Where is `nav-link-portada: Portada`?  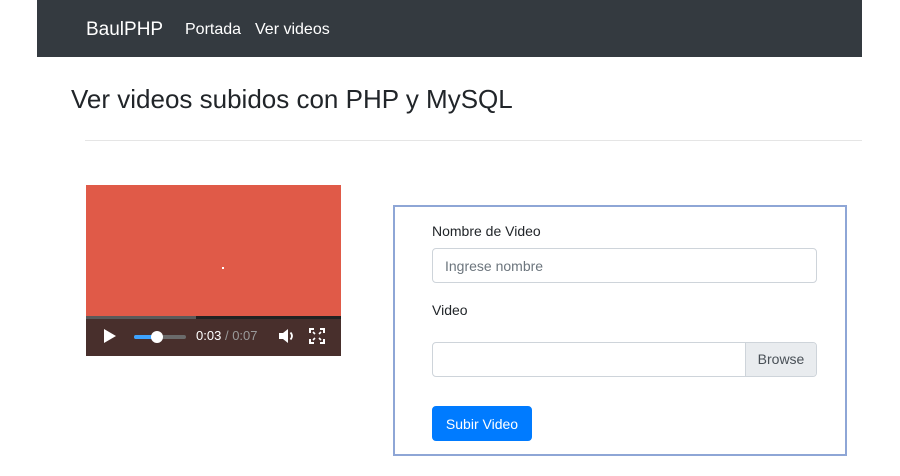 nav-link-portada: Portada is located at coordinates (213, 30).